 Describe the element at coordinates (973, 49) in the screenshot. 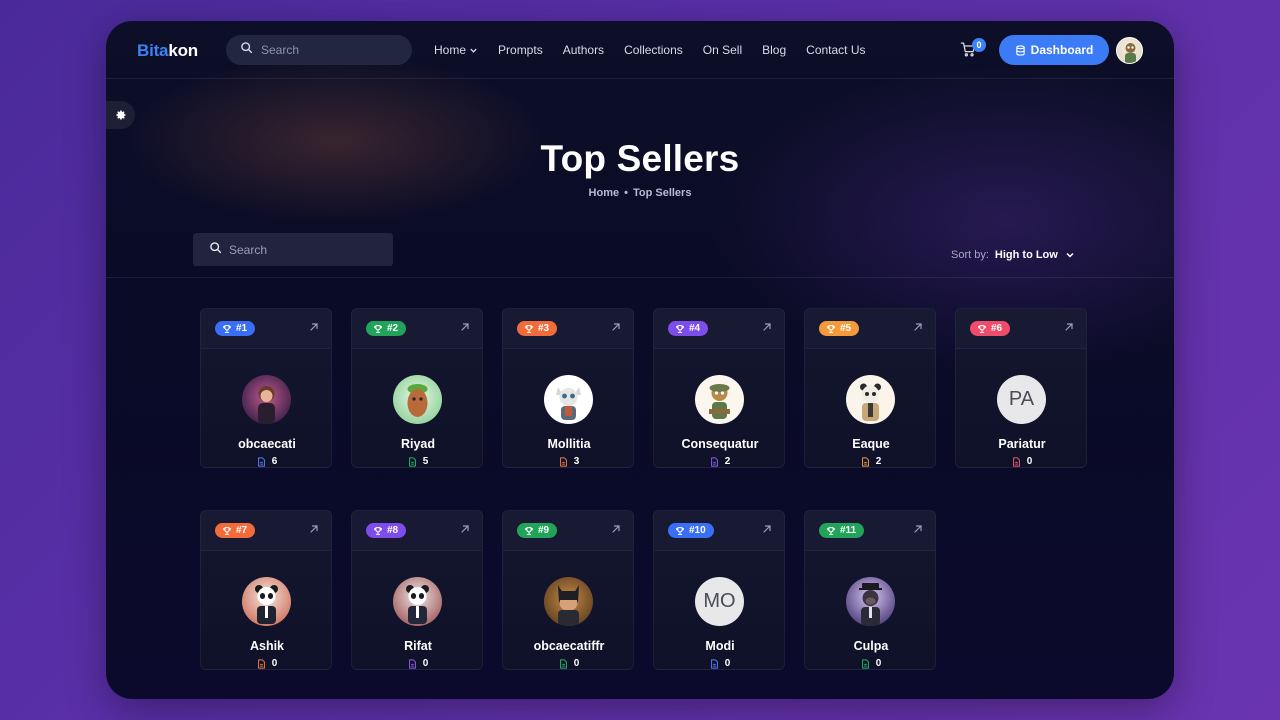

I see `cart-button: 0` at that location.